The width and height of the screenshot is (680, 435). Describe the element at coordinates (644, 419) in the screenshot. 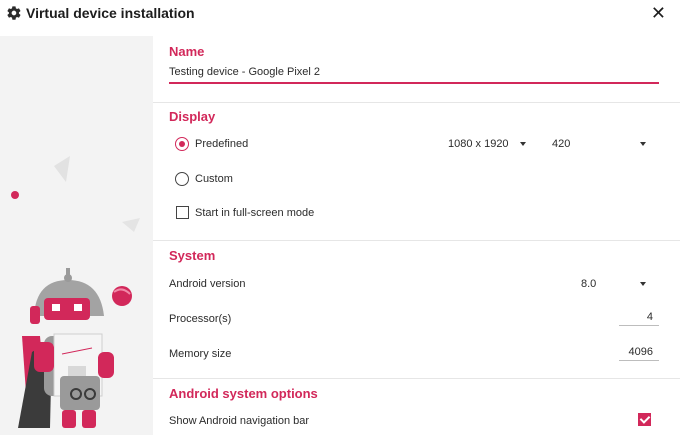

I see `nav-bar-checkbox` at that location.